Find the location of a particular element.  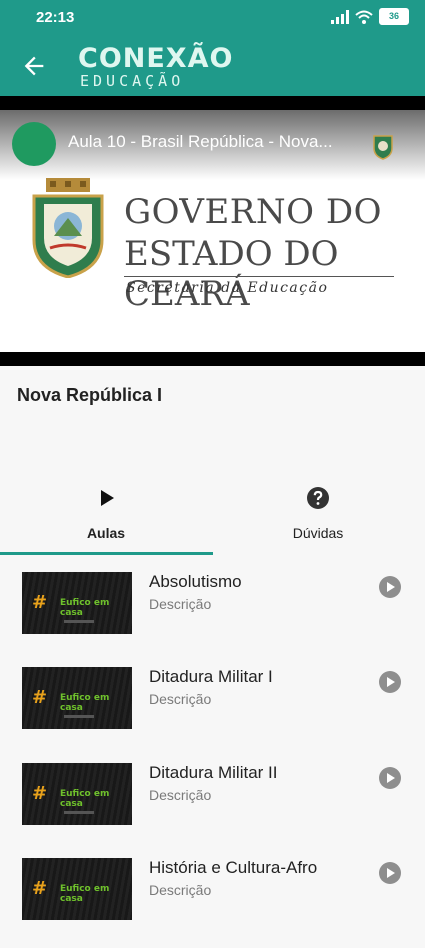

app-logo-subtitle: EDUCAÇÃO is located at coordinates (132, 81).